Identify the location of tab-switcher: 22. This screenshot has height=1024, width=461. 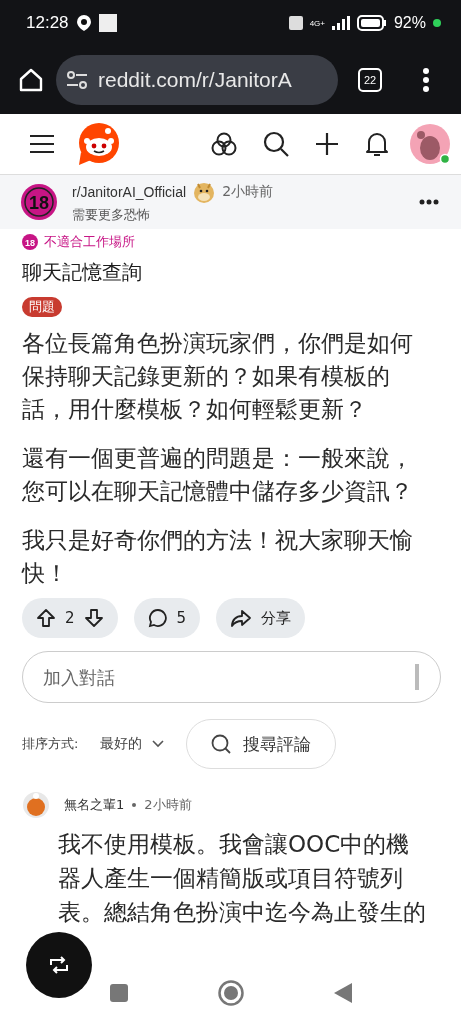
(370, 80).